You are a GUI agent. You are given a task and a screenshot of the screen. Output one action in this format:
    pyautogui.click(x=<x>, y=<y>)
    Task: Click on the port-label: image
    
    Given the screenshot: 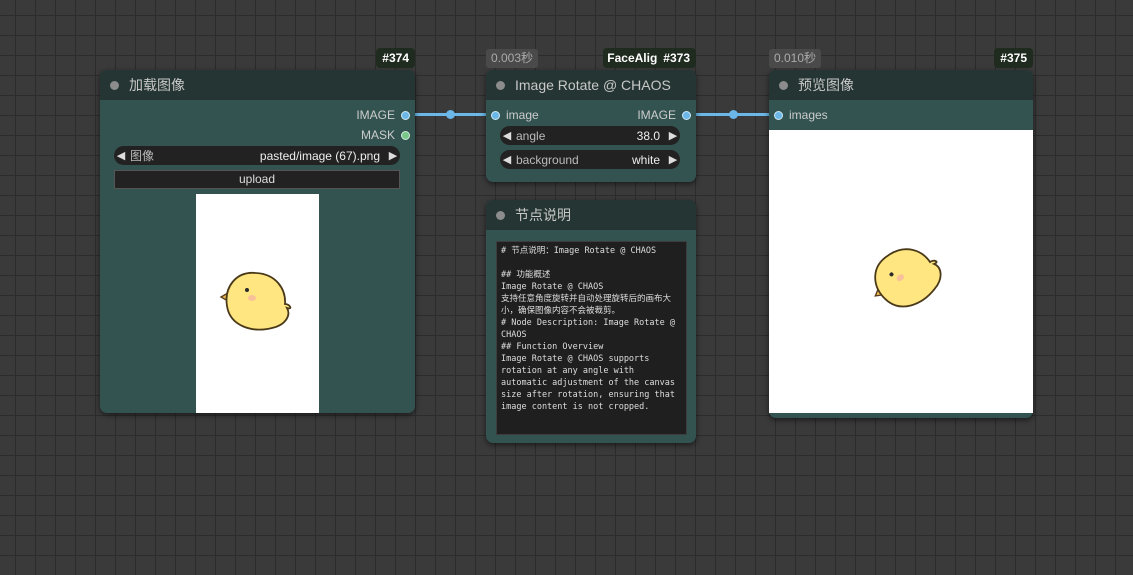 What is the action you would take?
    pyautogui.click(x=522, y=115)
    